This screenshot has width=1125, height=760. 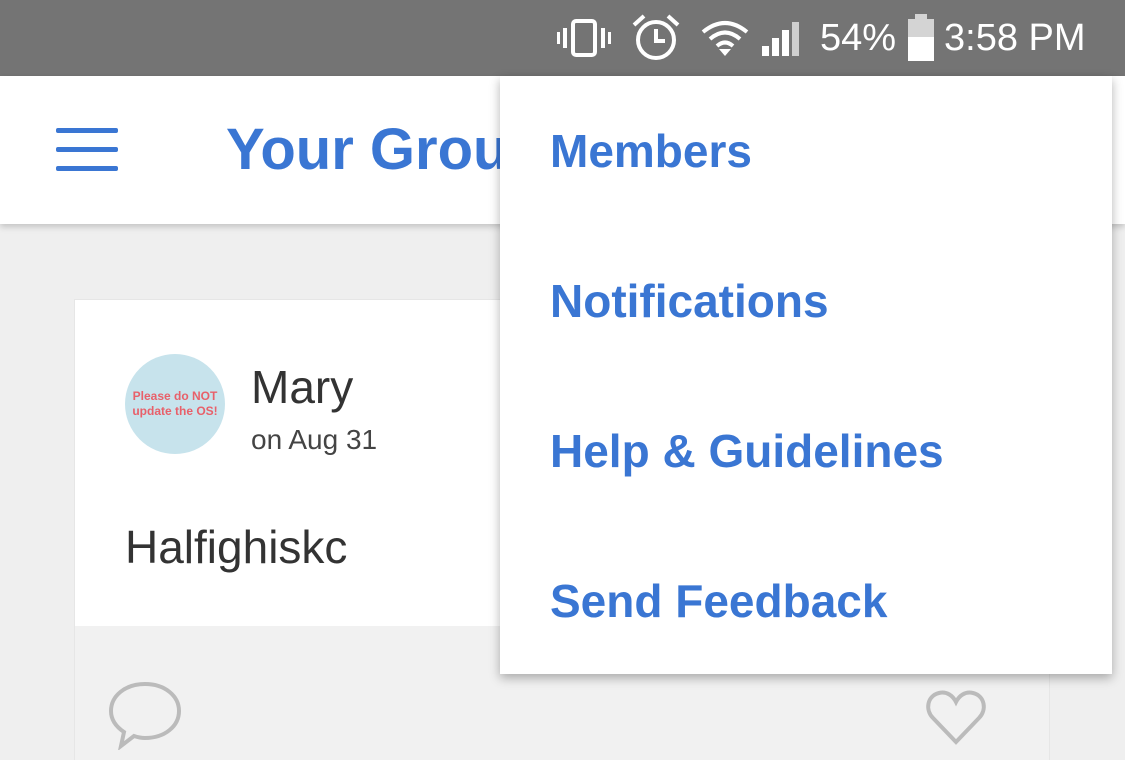 What do you see at coordinates (314, 439) in the screenshot?
I see `post-date: on Aug 31` at bounding box center [314, 439].